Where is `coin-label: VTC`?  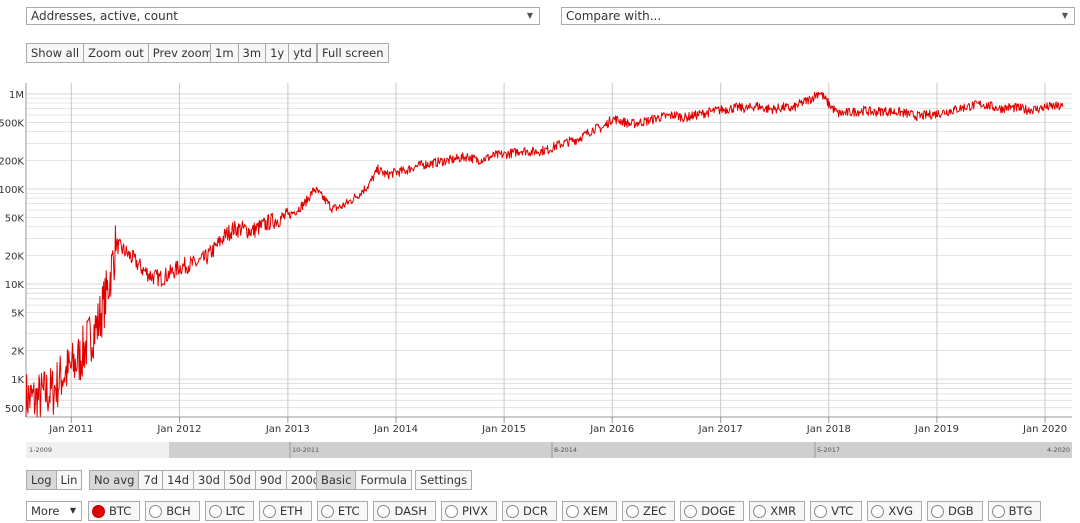
coin-label: VTC is located at coordinates (842, 511).